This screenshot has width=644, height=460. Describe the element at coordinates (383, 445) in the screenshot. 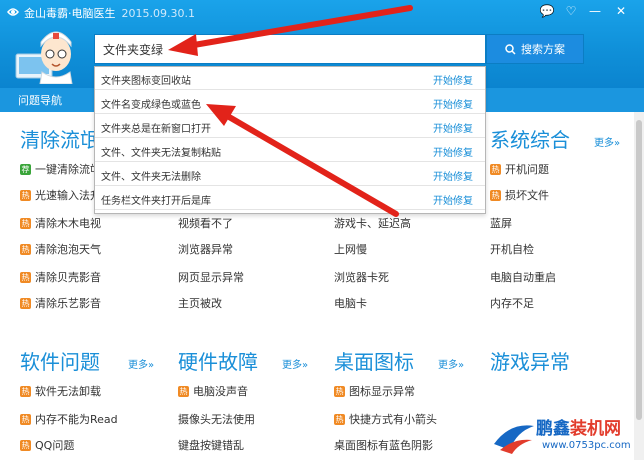

I see `list-item: 桌面图标有蓝色阴影` at that location.